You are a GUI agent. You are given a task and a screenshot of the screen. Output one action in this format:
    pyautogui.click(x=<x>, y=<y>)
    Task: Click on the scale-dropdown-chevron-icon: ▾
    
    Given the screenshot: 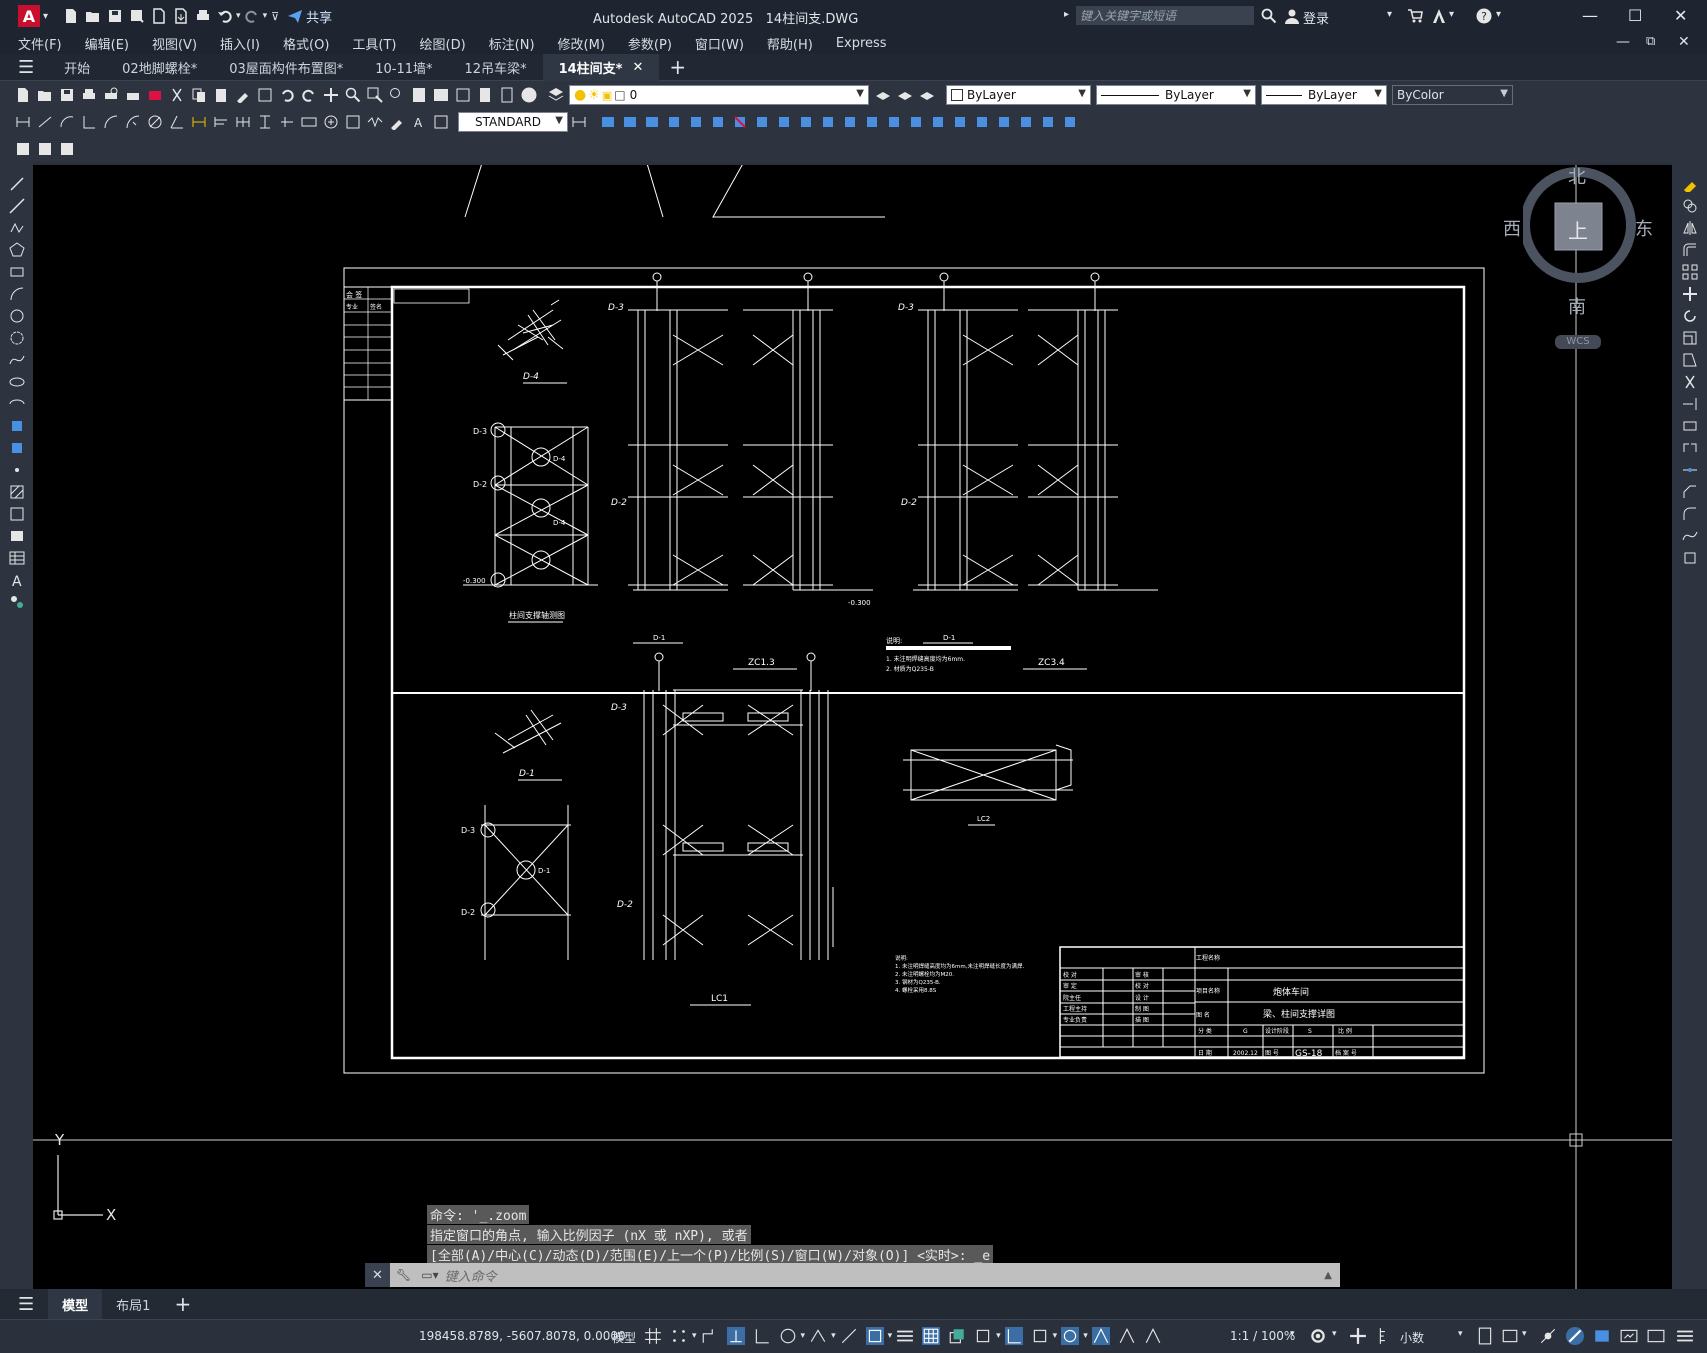 What is the action you would take?
    pyautogui.click(x=1292, y=1334)
    